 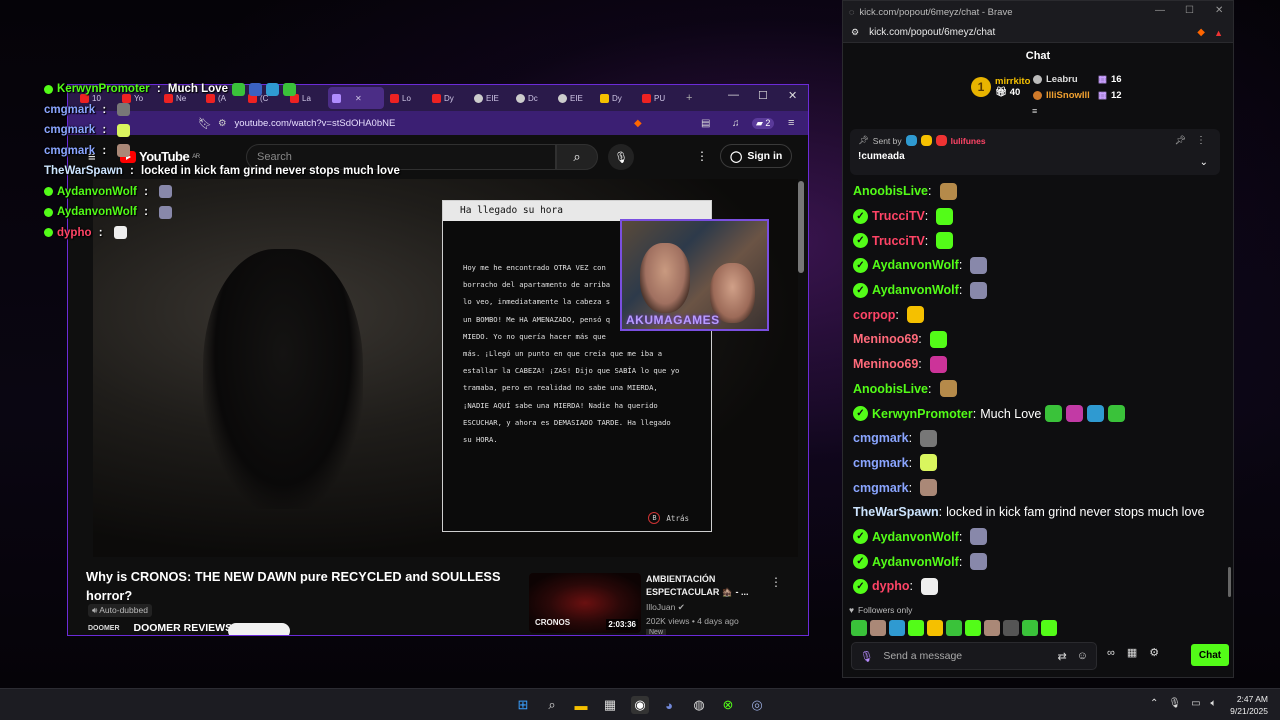 What do you see at coordinates (1038, 33) in the screenshot?
I see `kick-address-bar: ⚙︎ kick.com/popout/6meyz/chat ◆ ▲` at bounding box center [1038, 33].